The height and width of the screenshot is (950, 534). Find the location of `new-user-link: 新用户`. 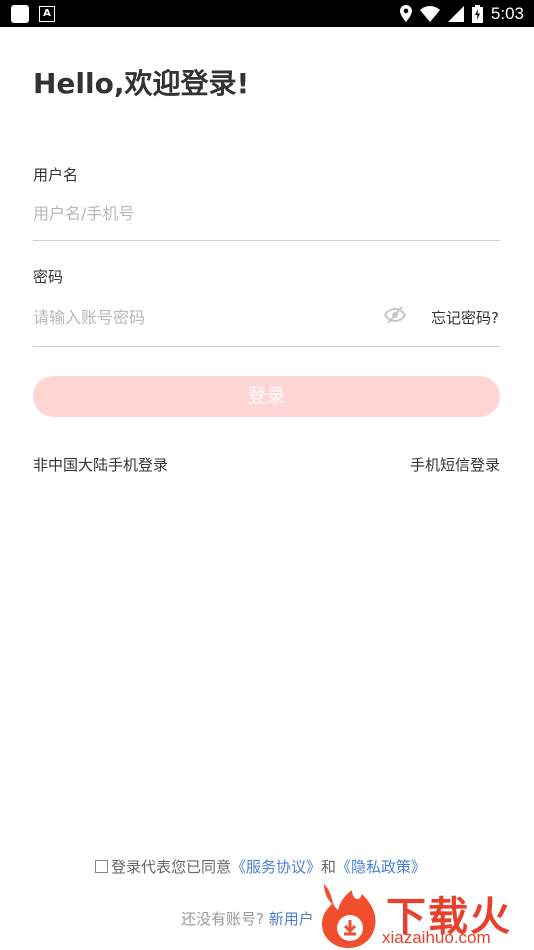

new-user-link: 新用户 is located at coordinates (291, 919).